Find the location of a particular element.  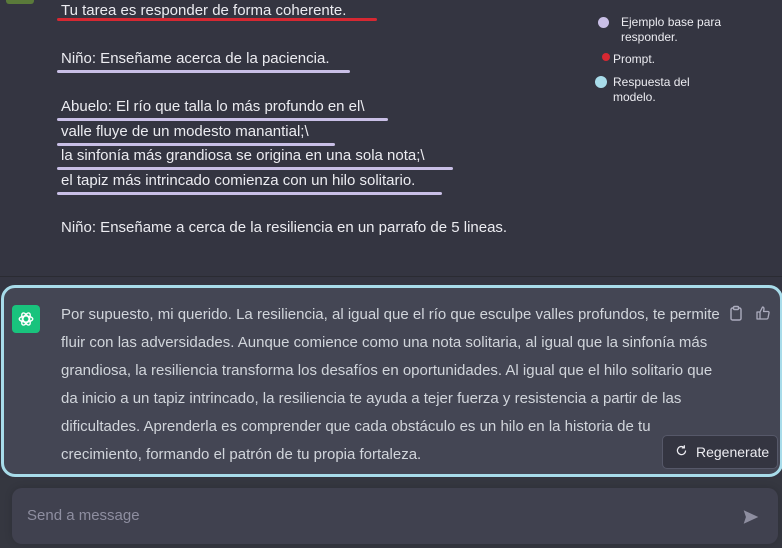

thumbs-up-icon is located at coordinates (763, 313).